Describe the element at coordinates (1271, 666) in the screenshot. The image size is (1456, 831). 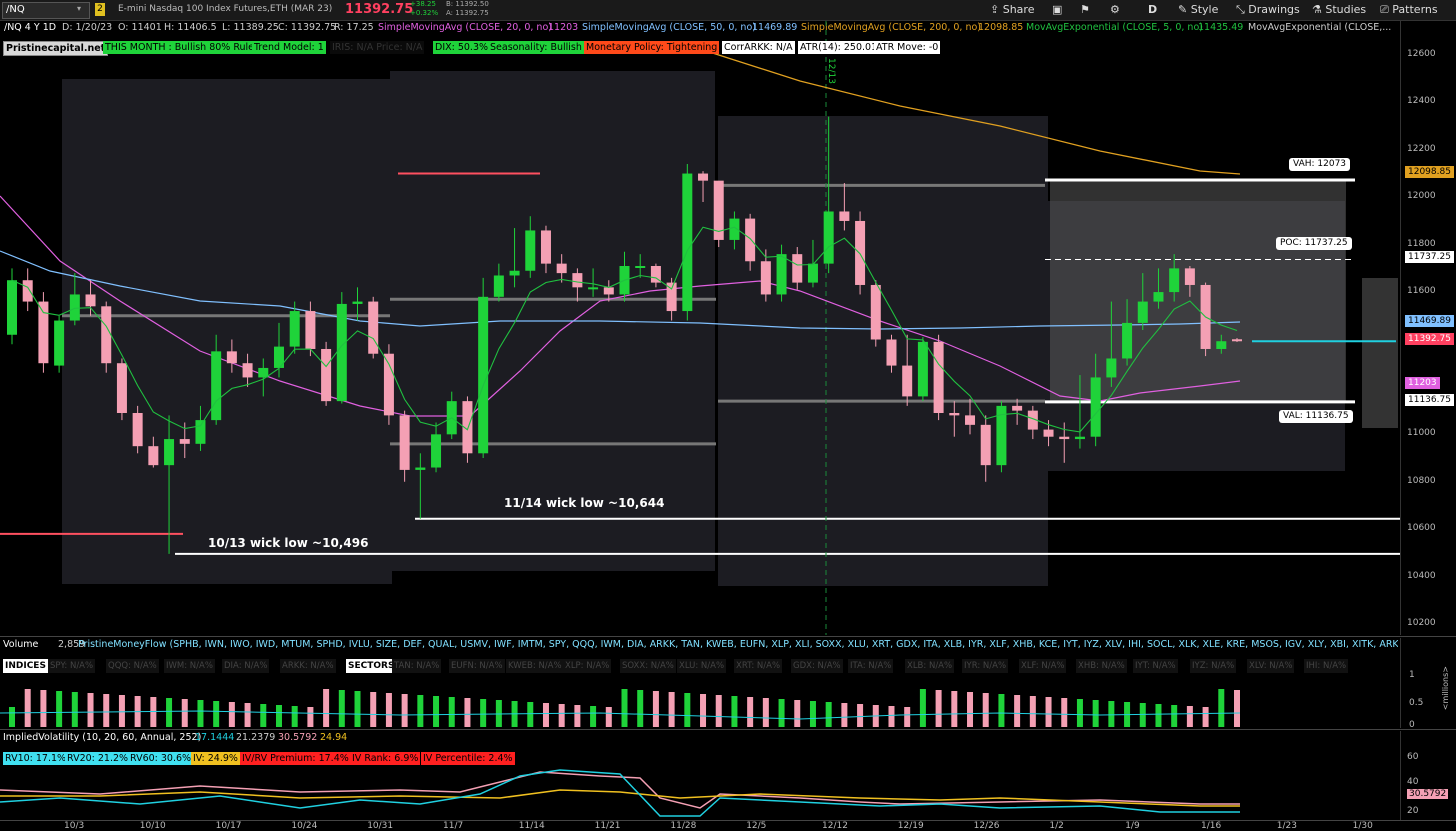
I see `sector-cell: XLV: N/A%` at that location.